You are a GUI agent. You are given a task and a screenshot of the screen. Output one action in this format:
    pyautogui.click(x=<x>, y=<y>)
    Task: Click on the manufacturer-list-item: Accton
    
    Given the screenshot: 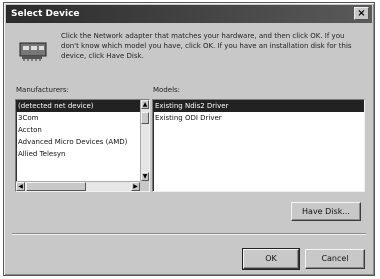 What is the action you would take?
    pyautogui.click(x=82, y=130)
    